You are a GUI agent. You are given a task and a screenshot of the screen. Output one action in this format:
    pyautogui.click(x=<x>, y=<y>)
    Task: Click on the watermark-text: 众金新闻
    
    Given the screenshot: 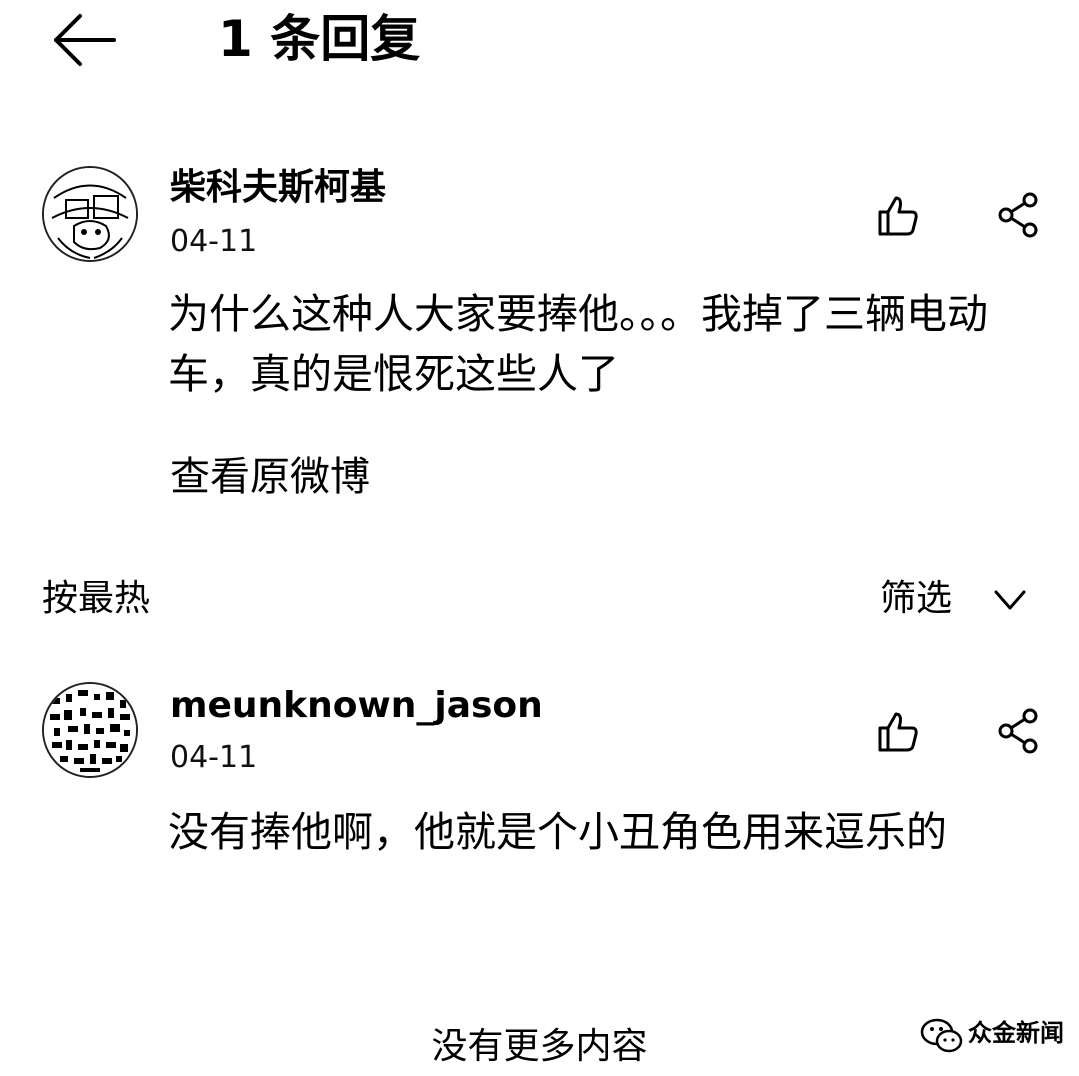 What is the action you would take?
    pyautogui.click(x=1016, y=1033)
    